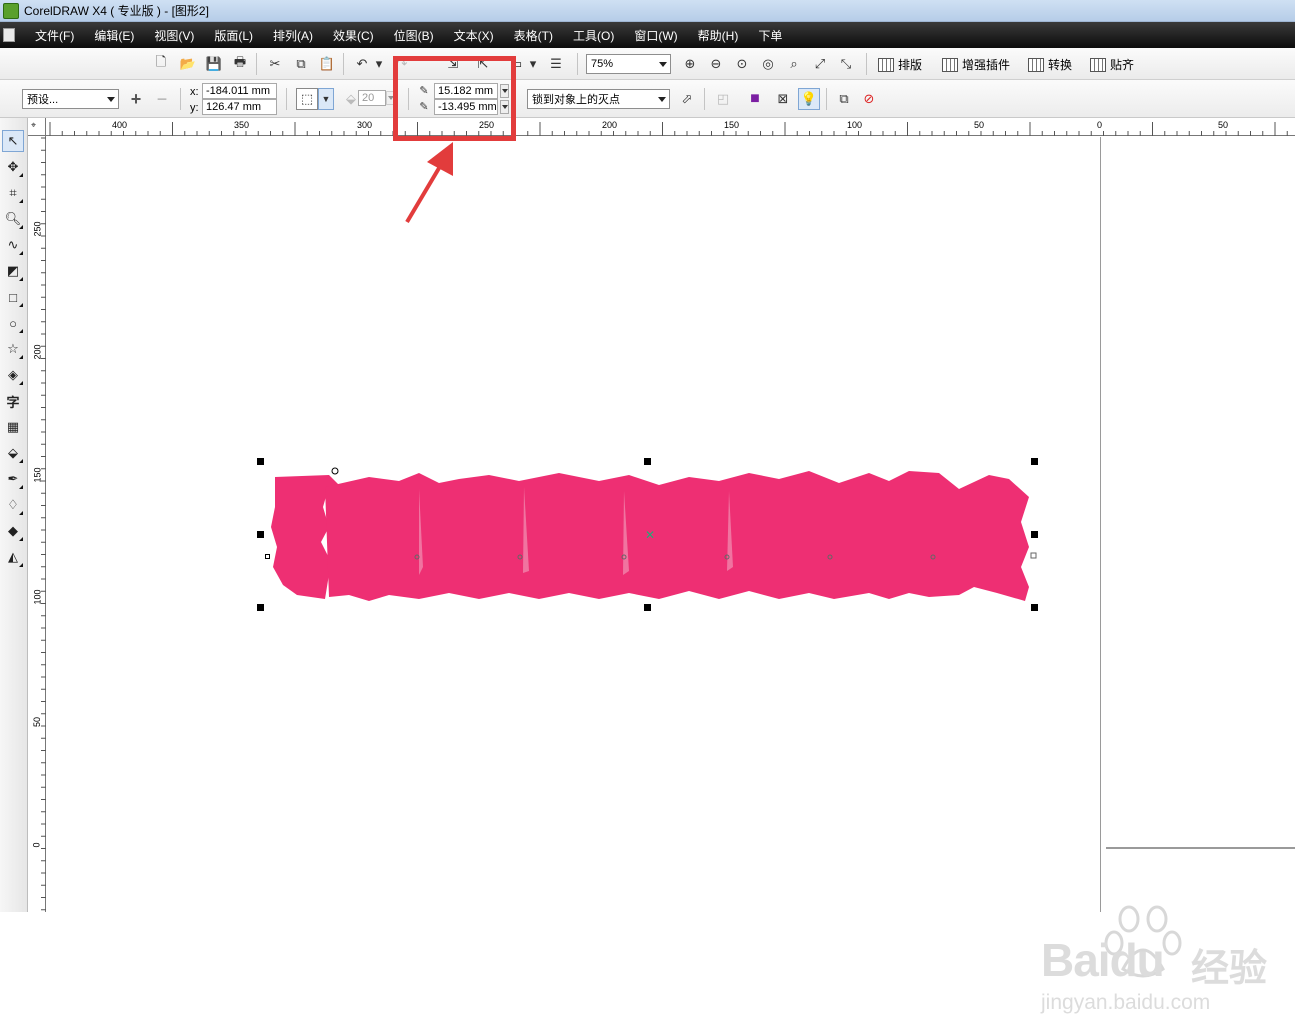 The width and height of the screenshot is (1295, 1027). What do you see at coordinates (809, 99) in the screenshot?
I see `lighting-icon: 💡` at bounding box center [809, 99].